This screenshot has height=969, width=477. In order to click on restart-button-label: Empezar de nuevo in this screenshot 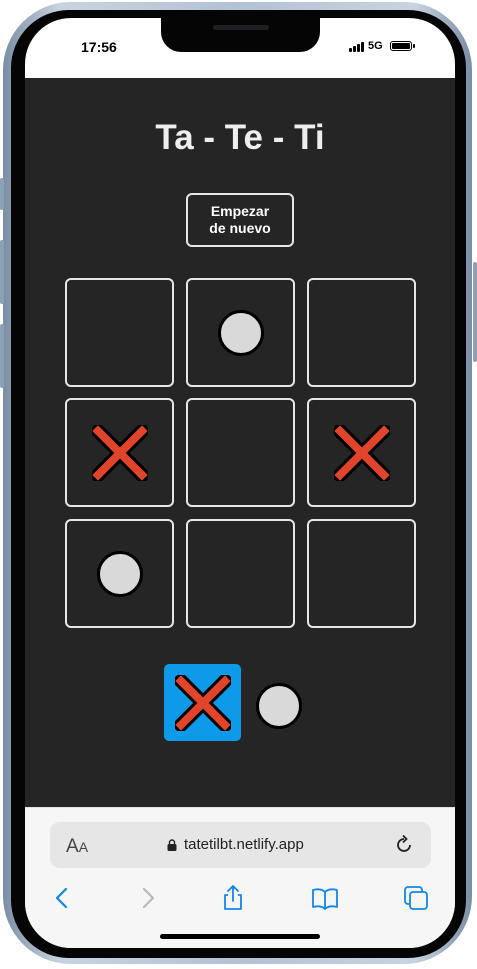, I will do `click(239, 220)`.